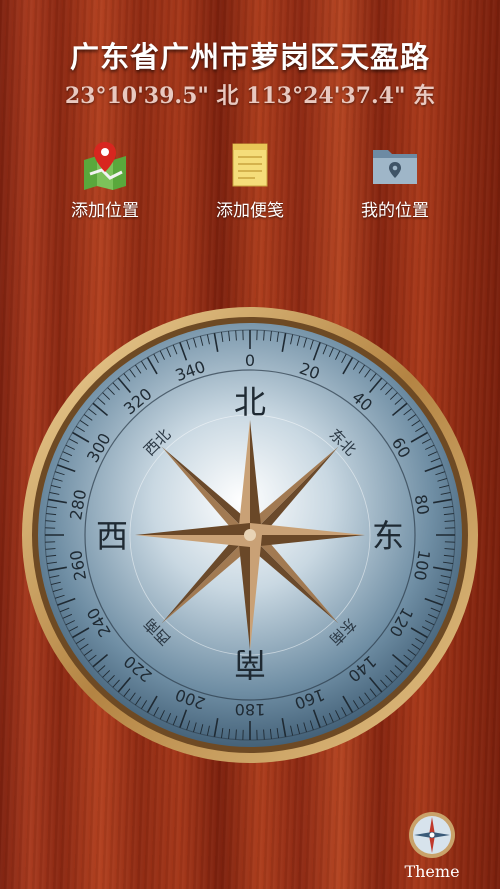 Image resolution: width=500 pixels, height=889 pixels. I want to click on add-note-label: 添加便笺, so click(250, 211).